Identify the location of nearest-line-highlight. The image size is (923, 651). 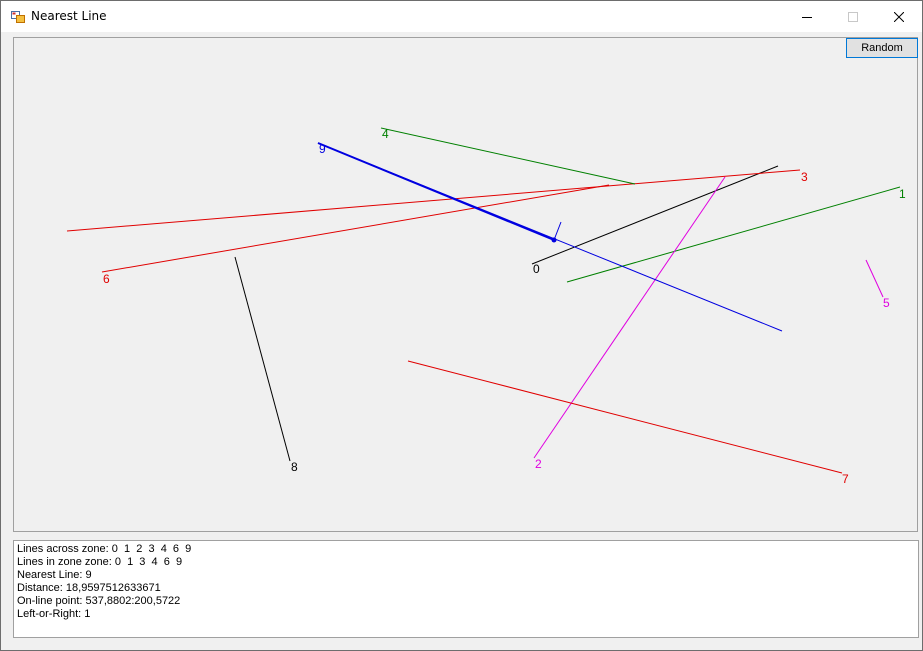
(436, 191).